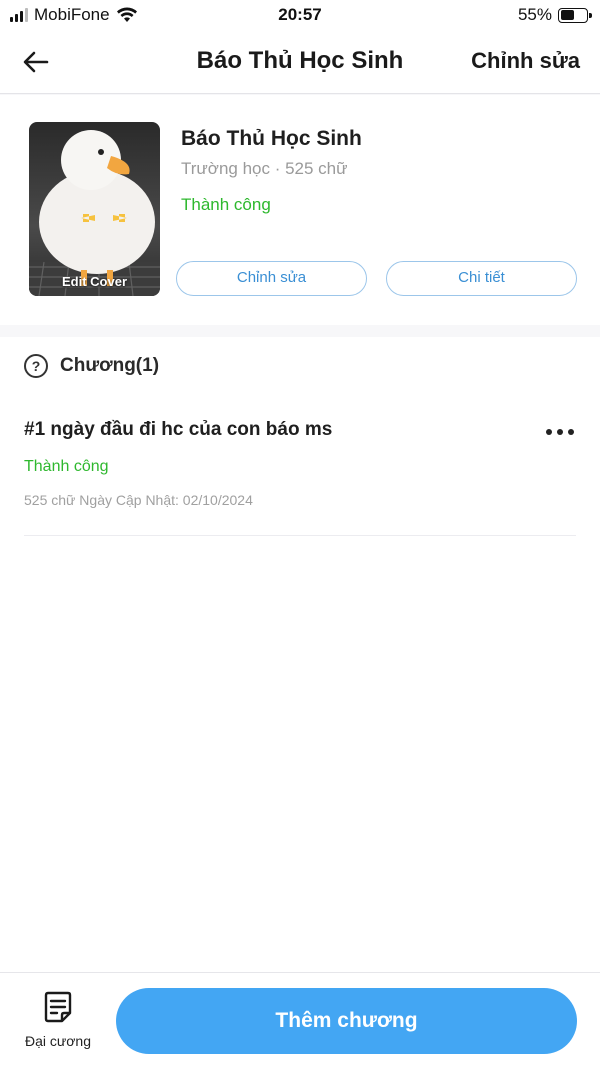 Image resolution: width=600 pixels, height=1067 pixels. Describe the element at coordinates (300, 62) in the screenshot. I see `top-nav-bar: Báo Thủ Học Sinh Chỉnh sửa` at that location.